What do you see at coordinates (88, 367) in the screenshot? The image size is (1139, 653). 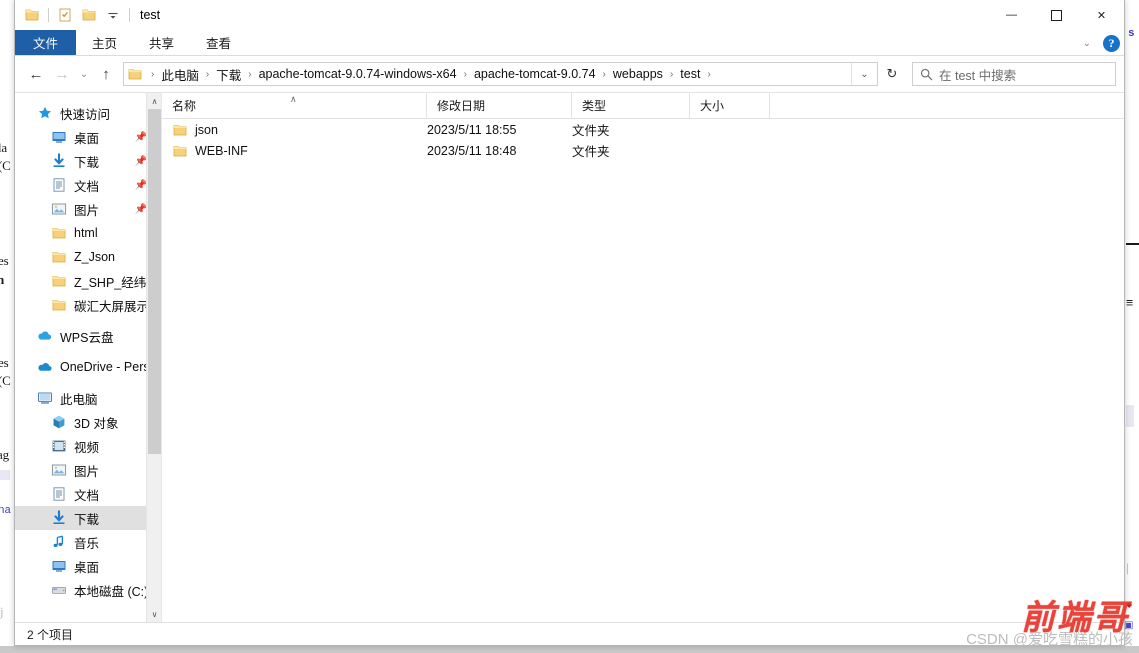 I see `sidebar-item-onedrive: OneDrive - Pers` at bounding box center [88, 367].